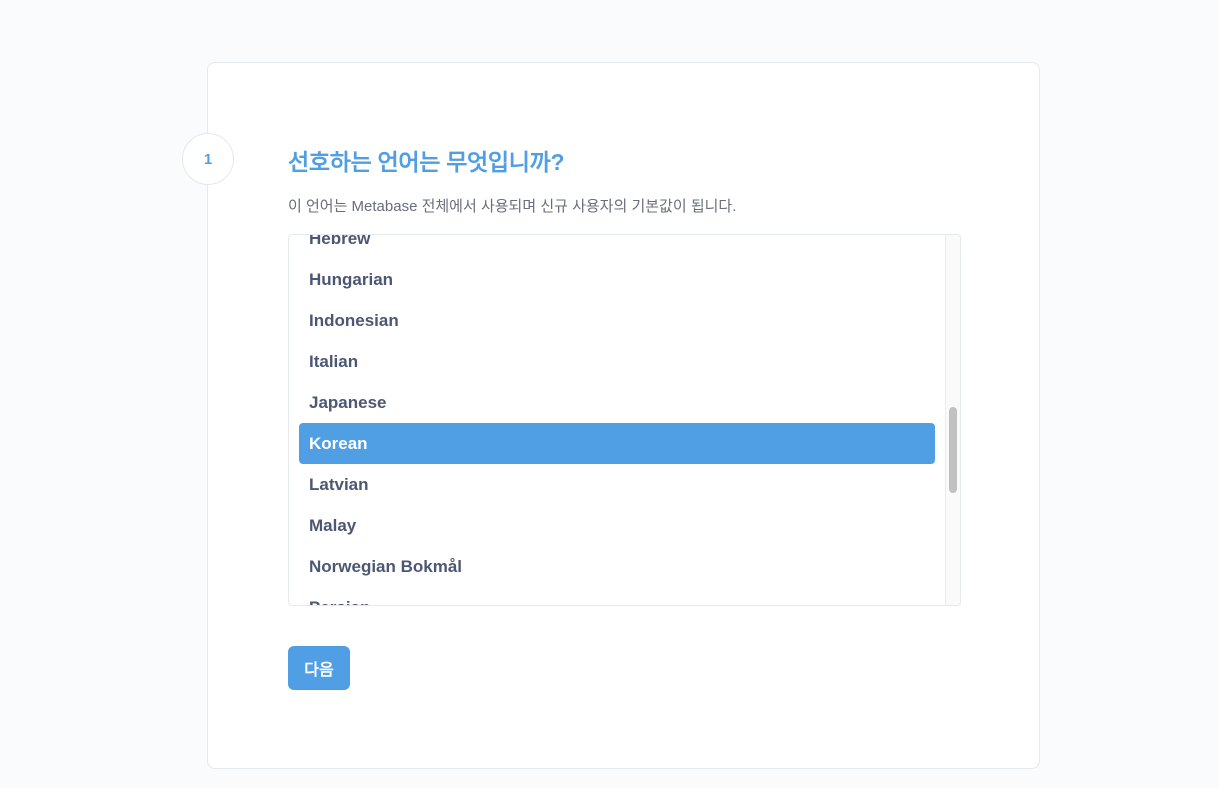  What do you see at coordinates (617, 484) in the screenshot?
I see `language-option-latvian: Latvian` at bounding box center [617, 484].